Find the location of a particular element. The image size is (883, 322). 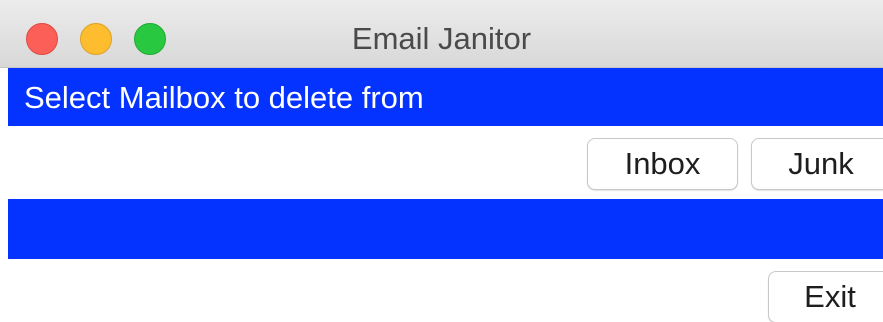

exit-button: Exit is located at coordinates (825, 296).